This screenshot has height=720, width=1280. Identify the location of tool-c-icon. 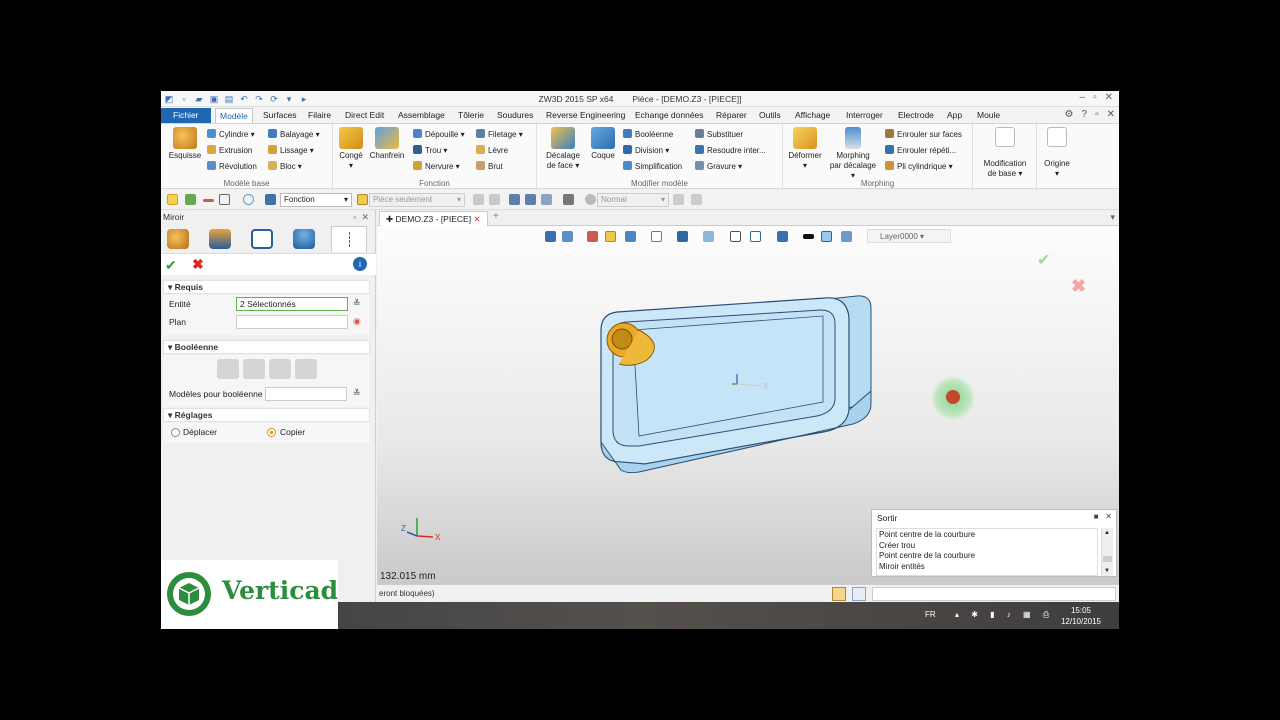
(514, 199).